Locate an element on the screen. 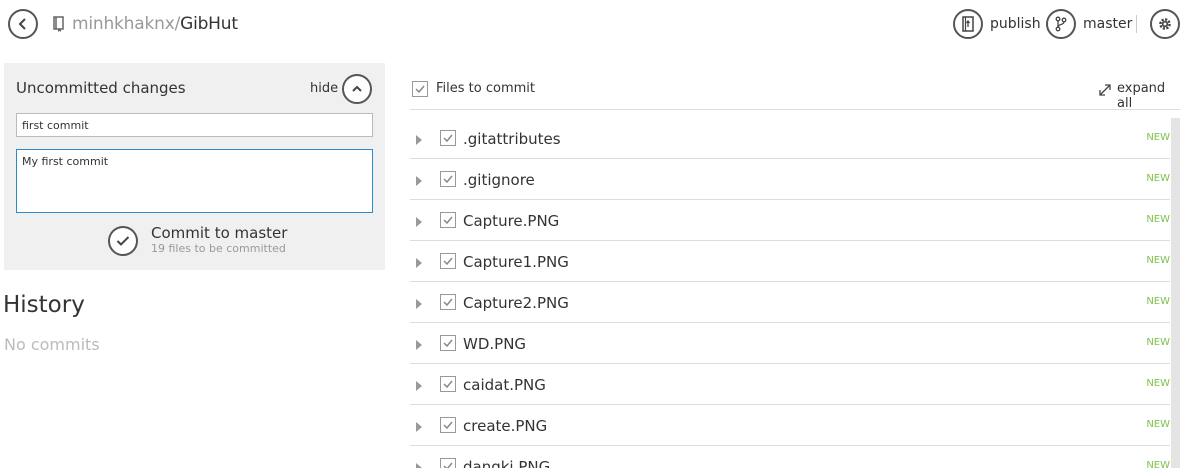 Image resolution: width=1193 pixels, height=468 pixels. expand-icon is located at coordinates (1105, 91).